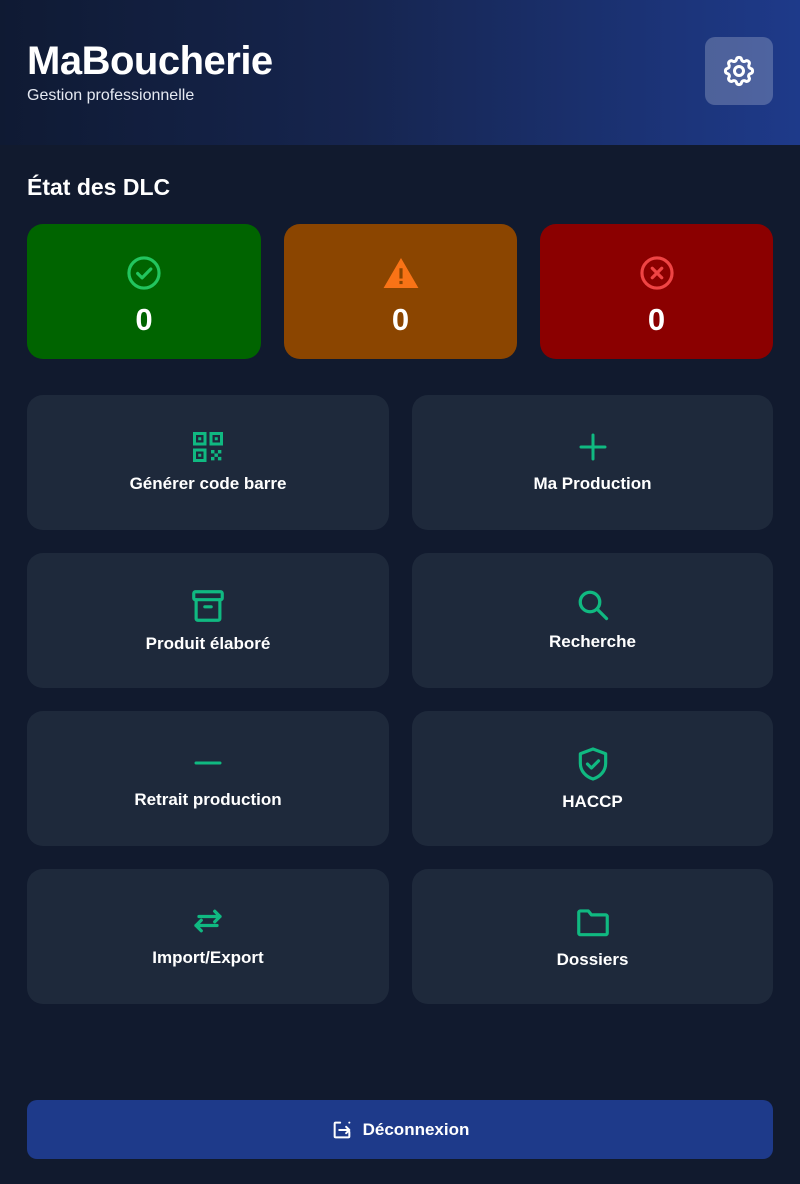 The height and width of the screenshot is (1184, 800). I want to click on haccp-button: HACCP, so click(592, 778).